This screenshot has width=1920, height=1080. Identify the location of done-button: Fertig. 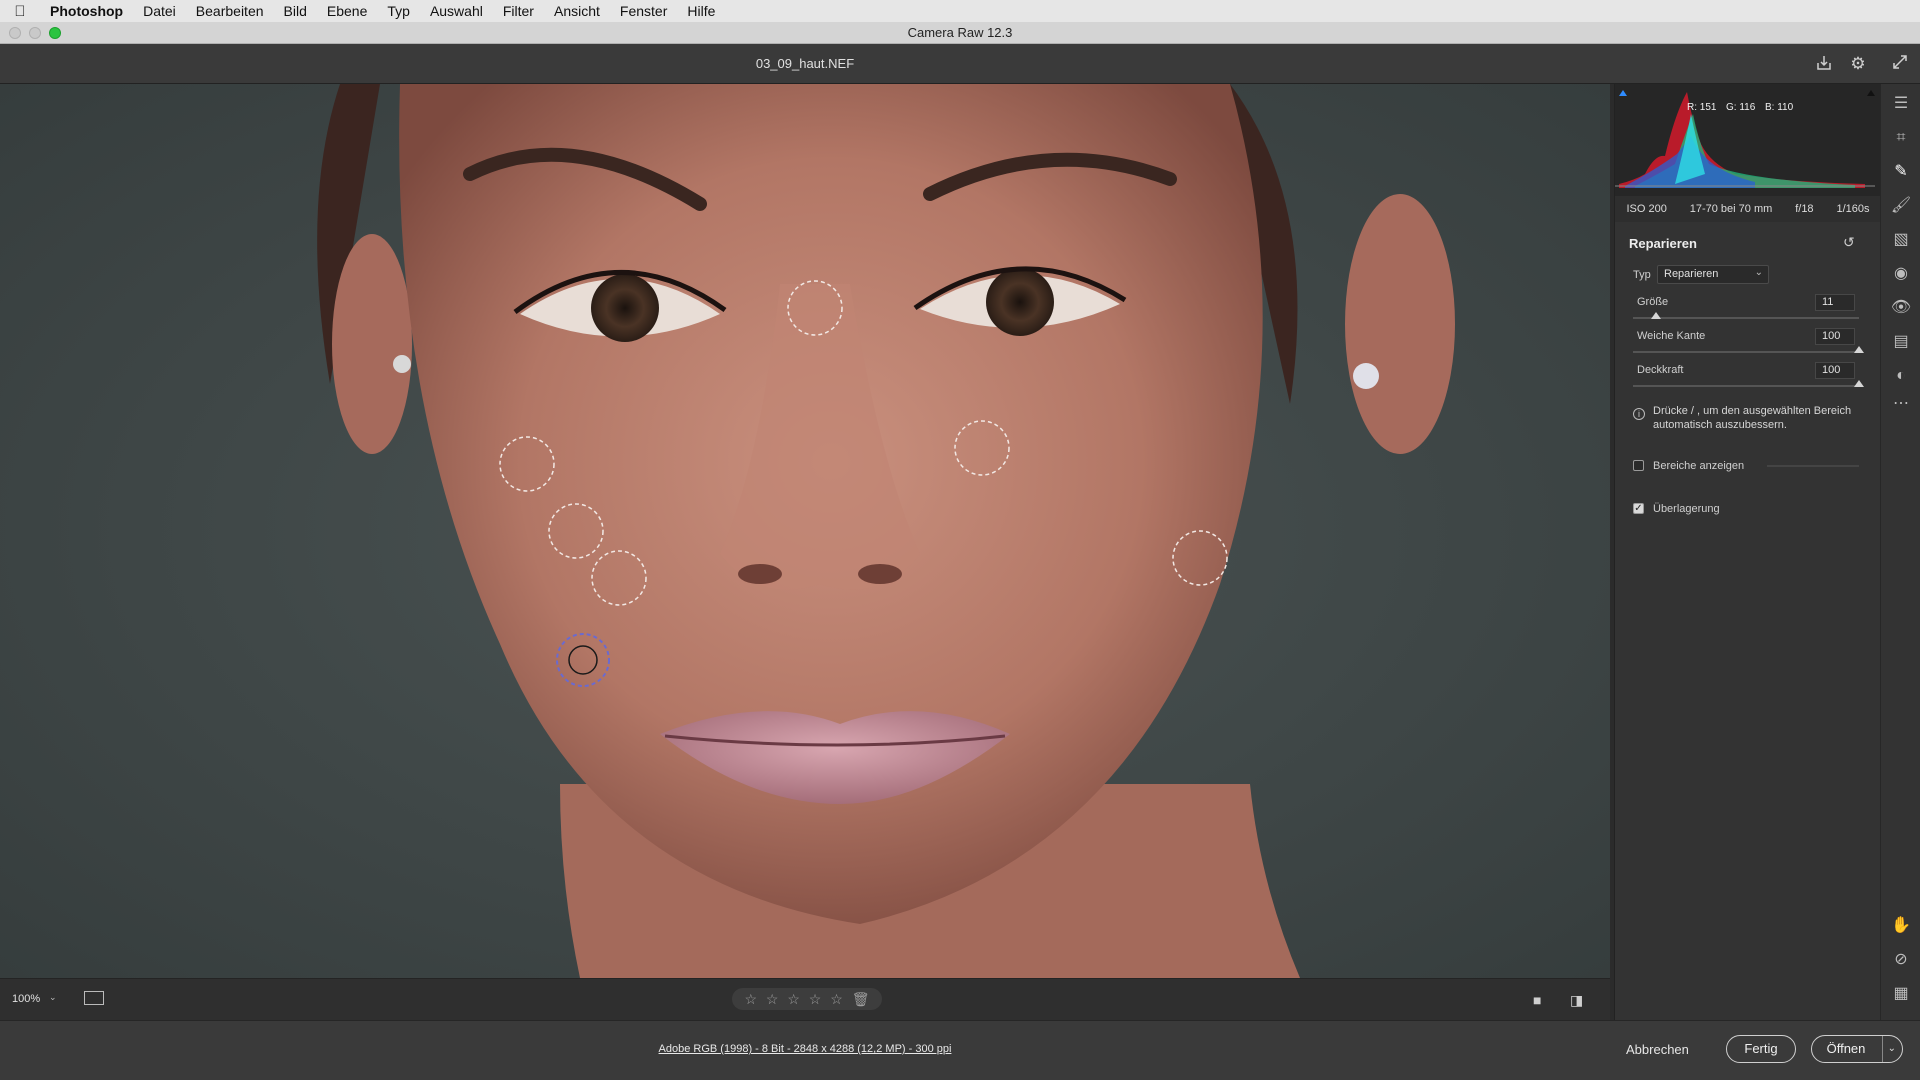
(1761, 1049).